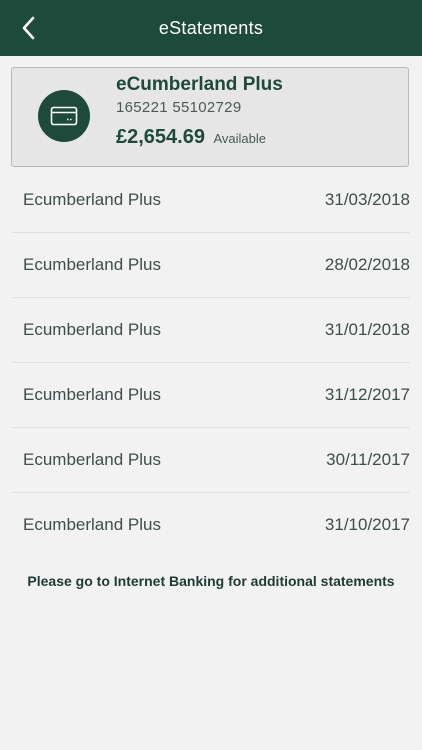 The height and width of the screenshot is (750, 422). What do you see at coordinates (368, 459) in the screenshot?
I see `statement-date: 30/11/2017` at bounding box center [368, 459].